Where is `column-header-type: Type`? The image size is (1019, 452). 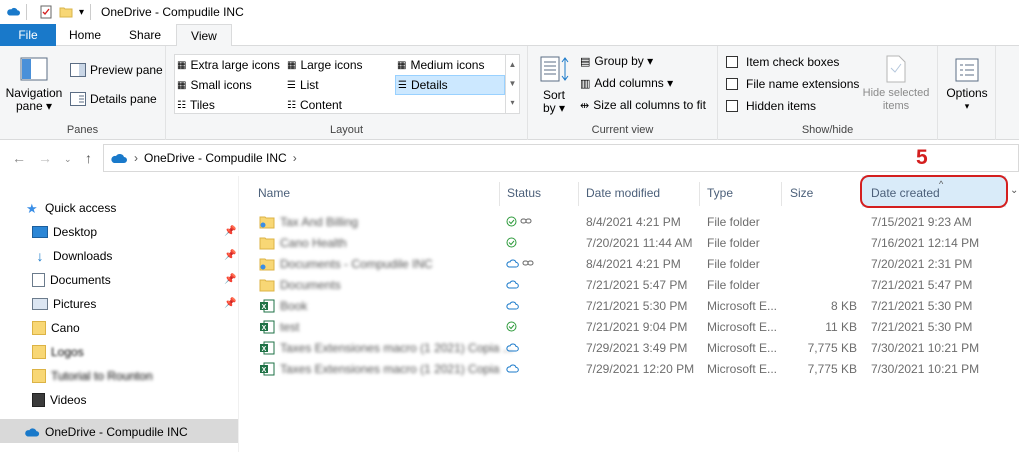 column-header-type: Type is located at coordinates (720, 193).